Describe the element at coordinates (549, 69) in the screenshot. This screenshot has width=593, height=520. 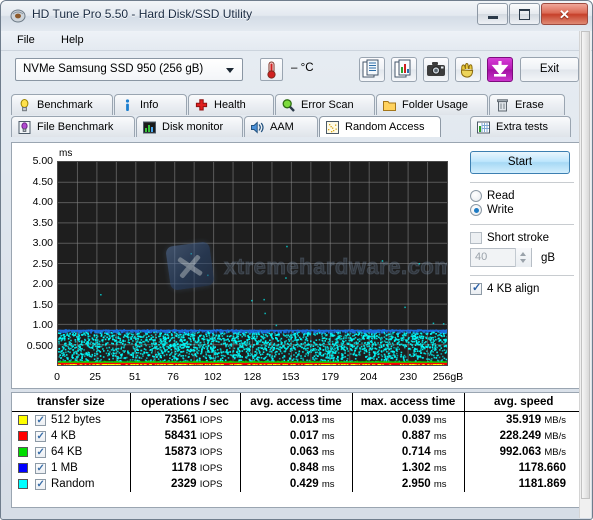
I see `exit-button: Exit` at that location.